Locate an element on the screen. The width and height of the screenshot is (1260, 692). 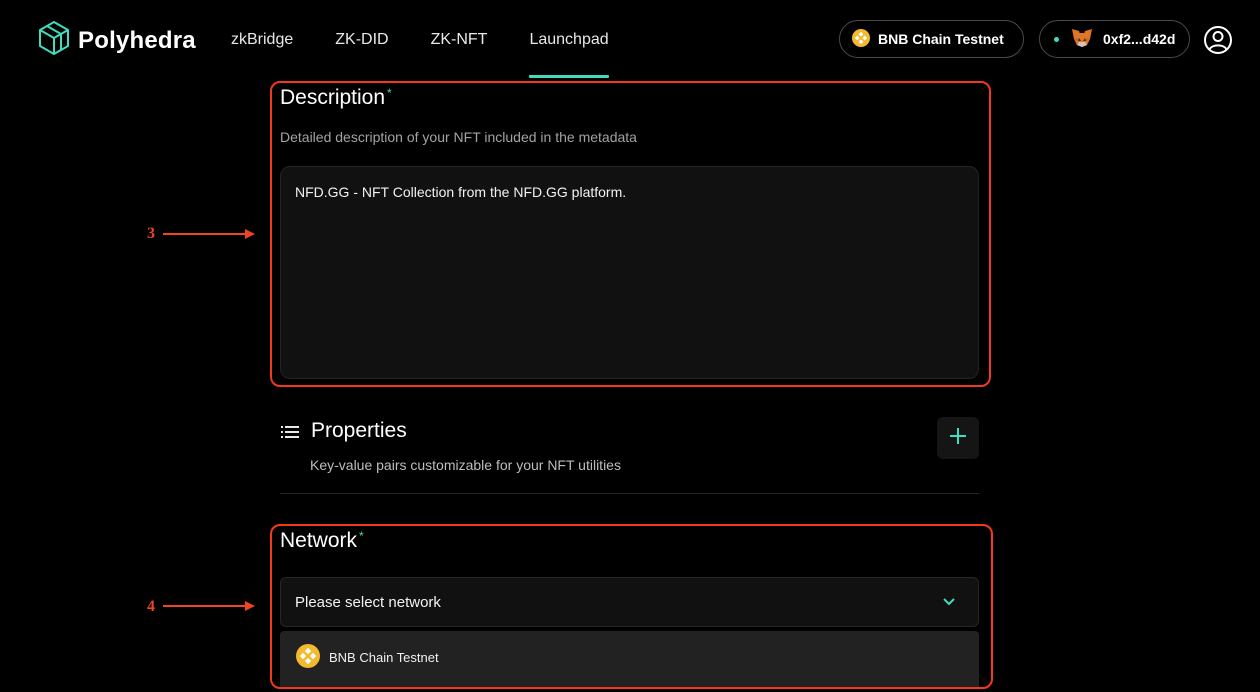
section-divider is located at coordinates (629, 493).